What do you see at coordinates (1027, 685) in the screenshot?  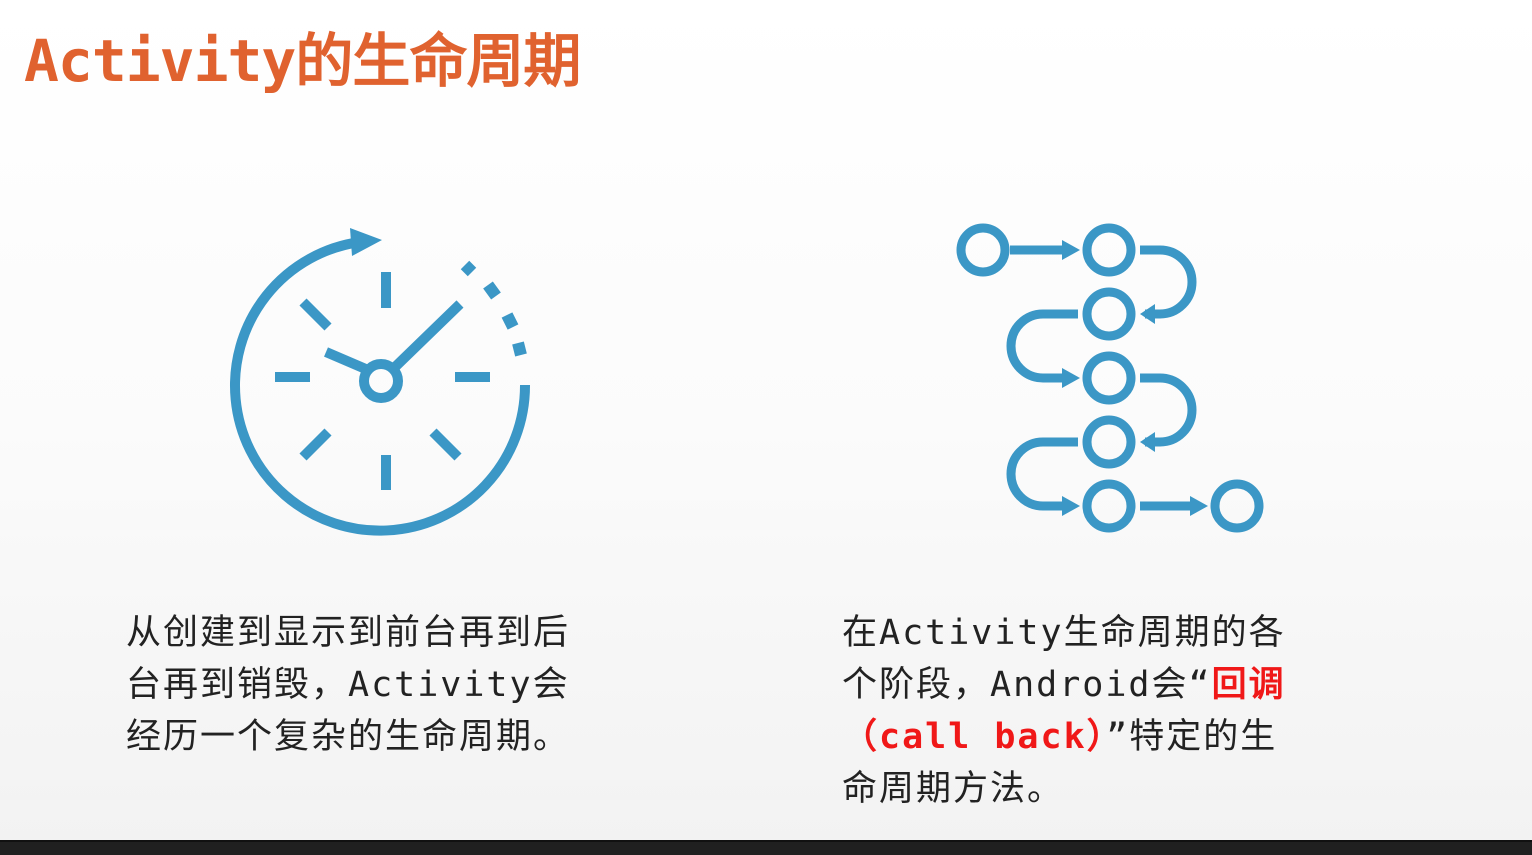 I see `right-line-2: 个阶段，Android会“` at bounding box center [1027, 685].